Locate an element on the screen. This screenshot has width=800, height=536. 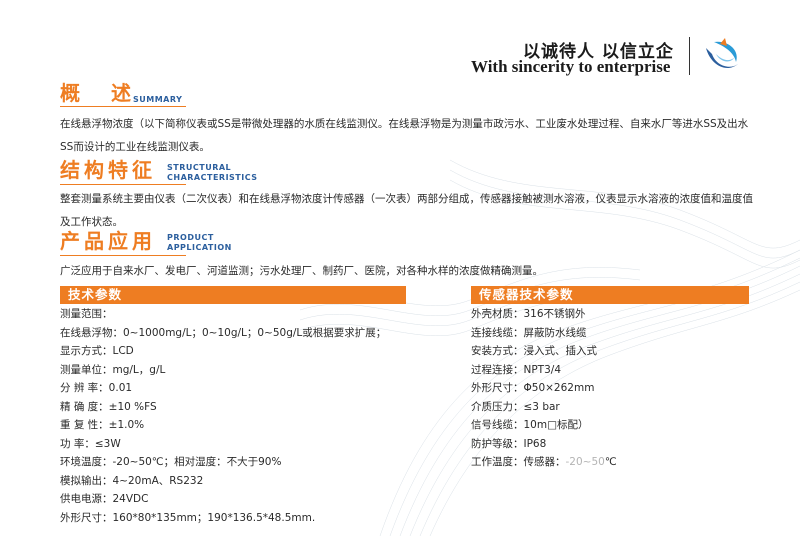
sensor-param-row-working-temp: 工作温度：传感器：-20~50℃ is located at coordinates (544, 462).